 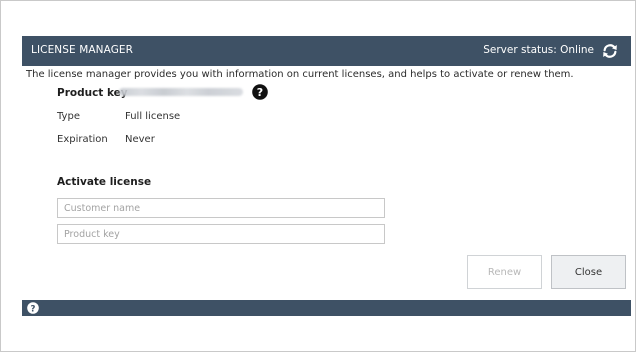 What do you see at coordinates (140, 139) in the screenshot?
I see `expiration-value: Never` at bounding box center [140, 139].